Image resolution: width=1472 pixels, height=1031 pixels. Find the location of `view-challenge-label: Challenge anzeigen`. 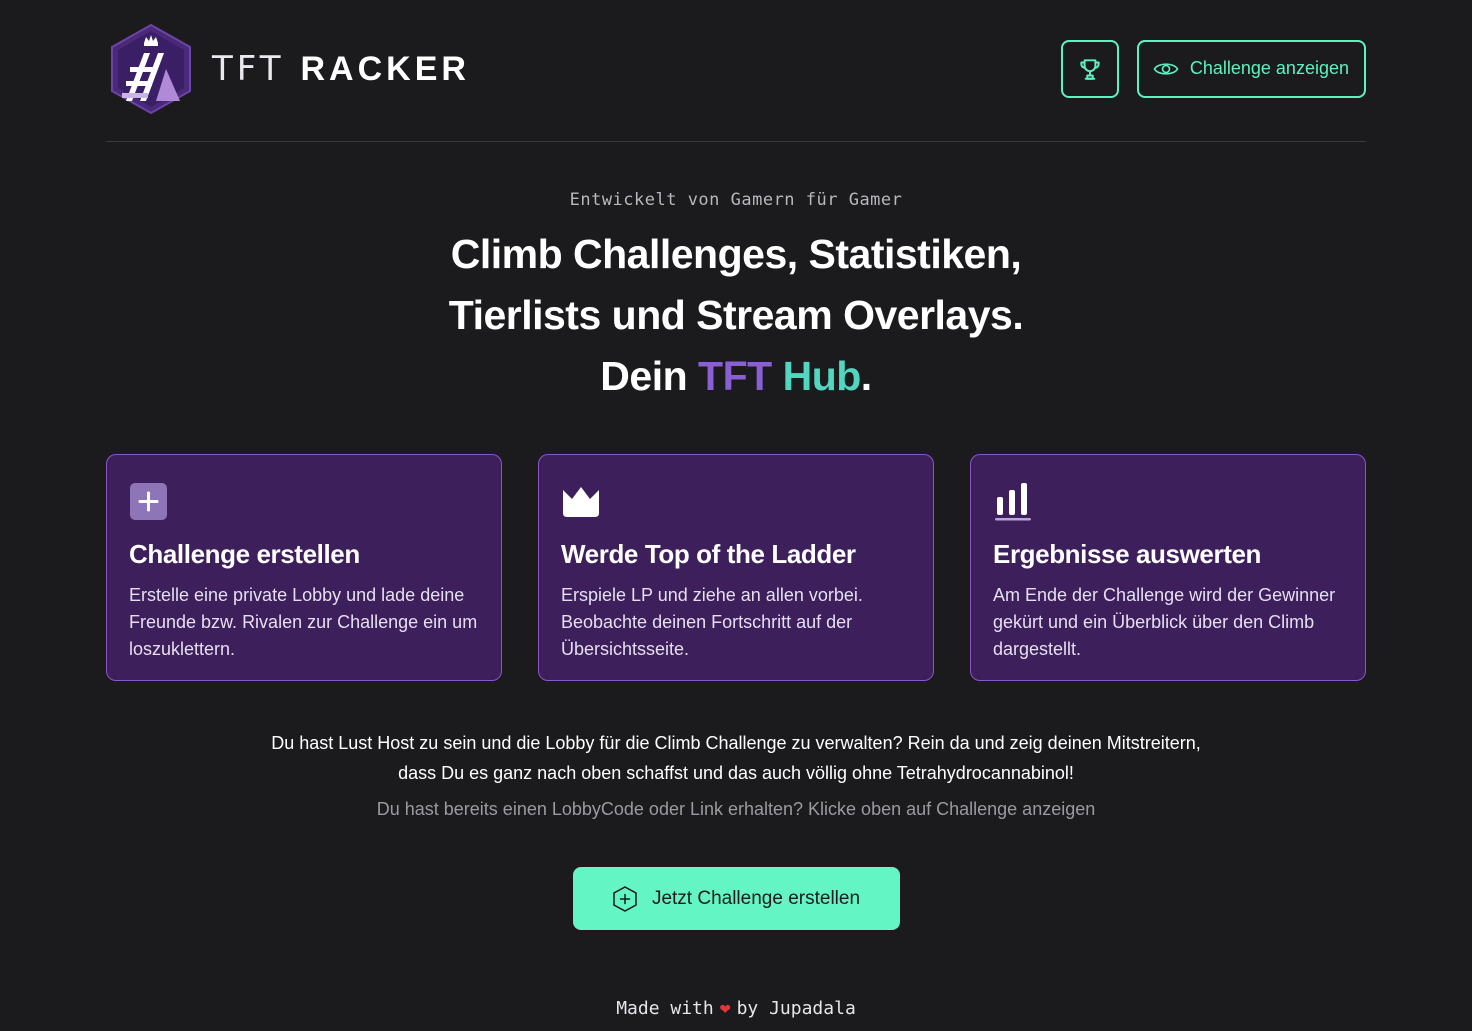

view-challenge-label: Challenge anzeigen is located at coordinates (1269, 68).